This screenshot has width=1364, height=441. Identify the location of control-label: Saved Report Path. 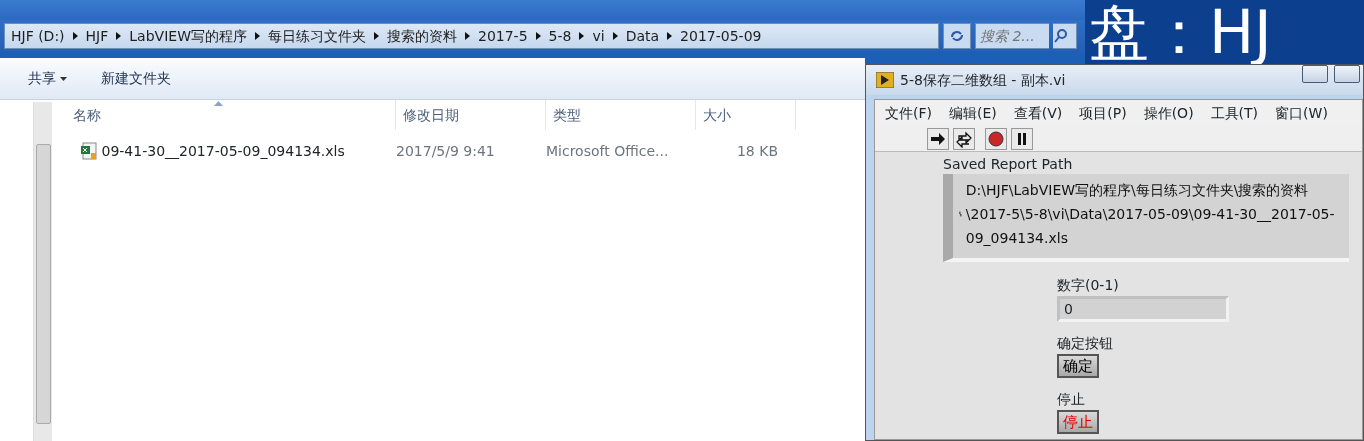
(1008, 164).